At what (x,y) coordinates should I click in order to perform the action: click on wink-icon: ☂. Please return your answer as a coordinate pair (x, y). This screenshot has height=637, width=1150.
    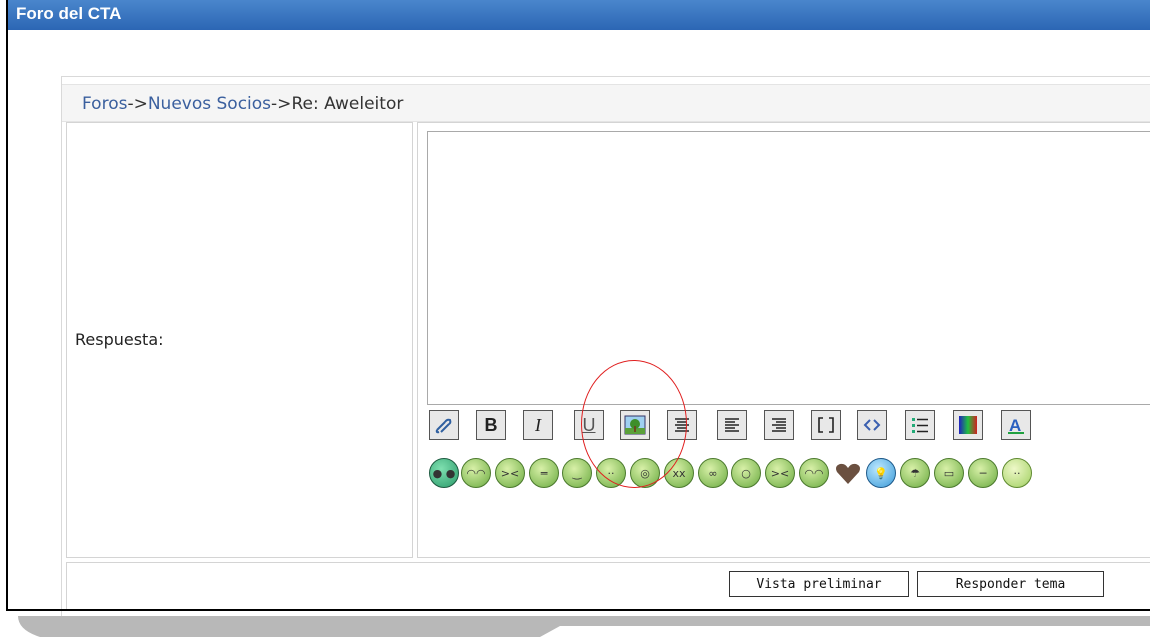
    Looking at the image, I should click on (915, 473).